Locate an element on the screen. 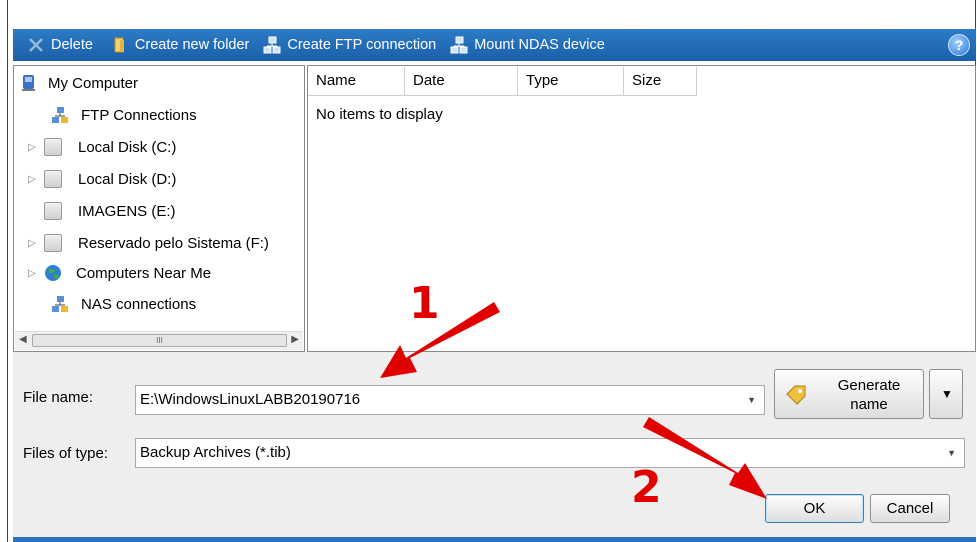 The height and width of the screenshot is (542, 977). delete-label: Delete is located at coordinates (72, 45).